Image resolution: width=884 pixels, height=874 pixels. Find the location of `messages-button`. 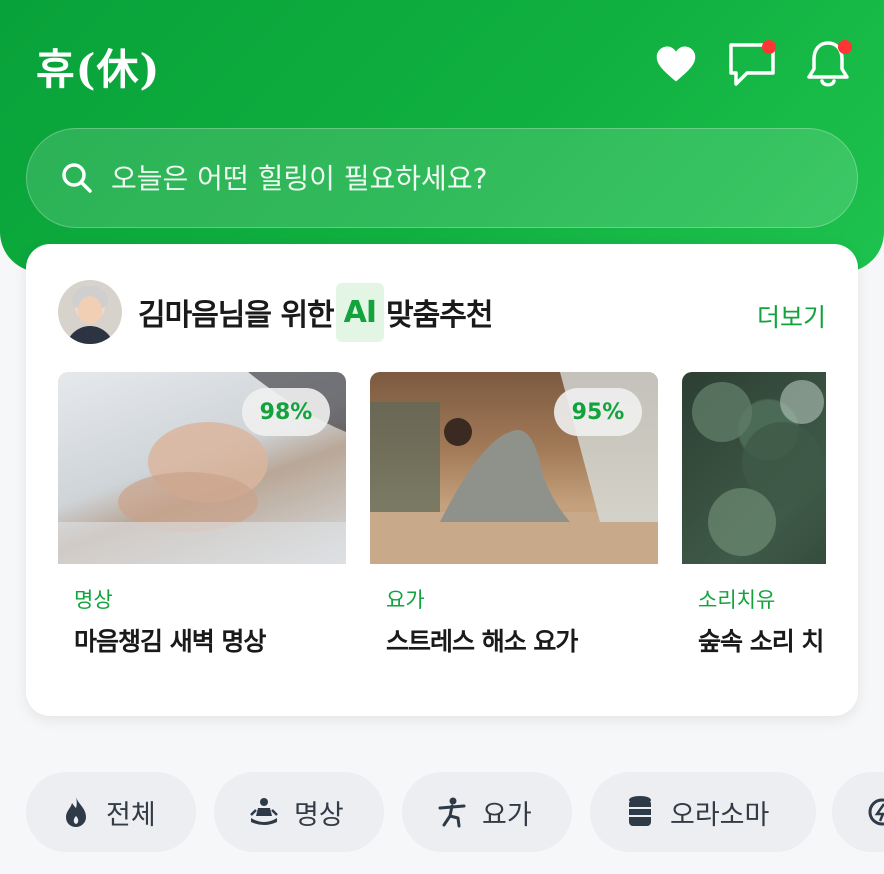

messages-button is located at coordinates (752, 64).